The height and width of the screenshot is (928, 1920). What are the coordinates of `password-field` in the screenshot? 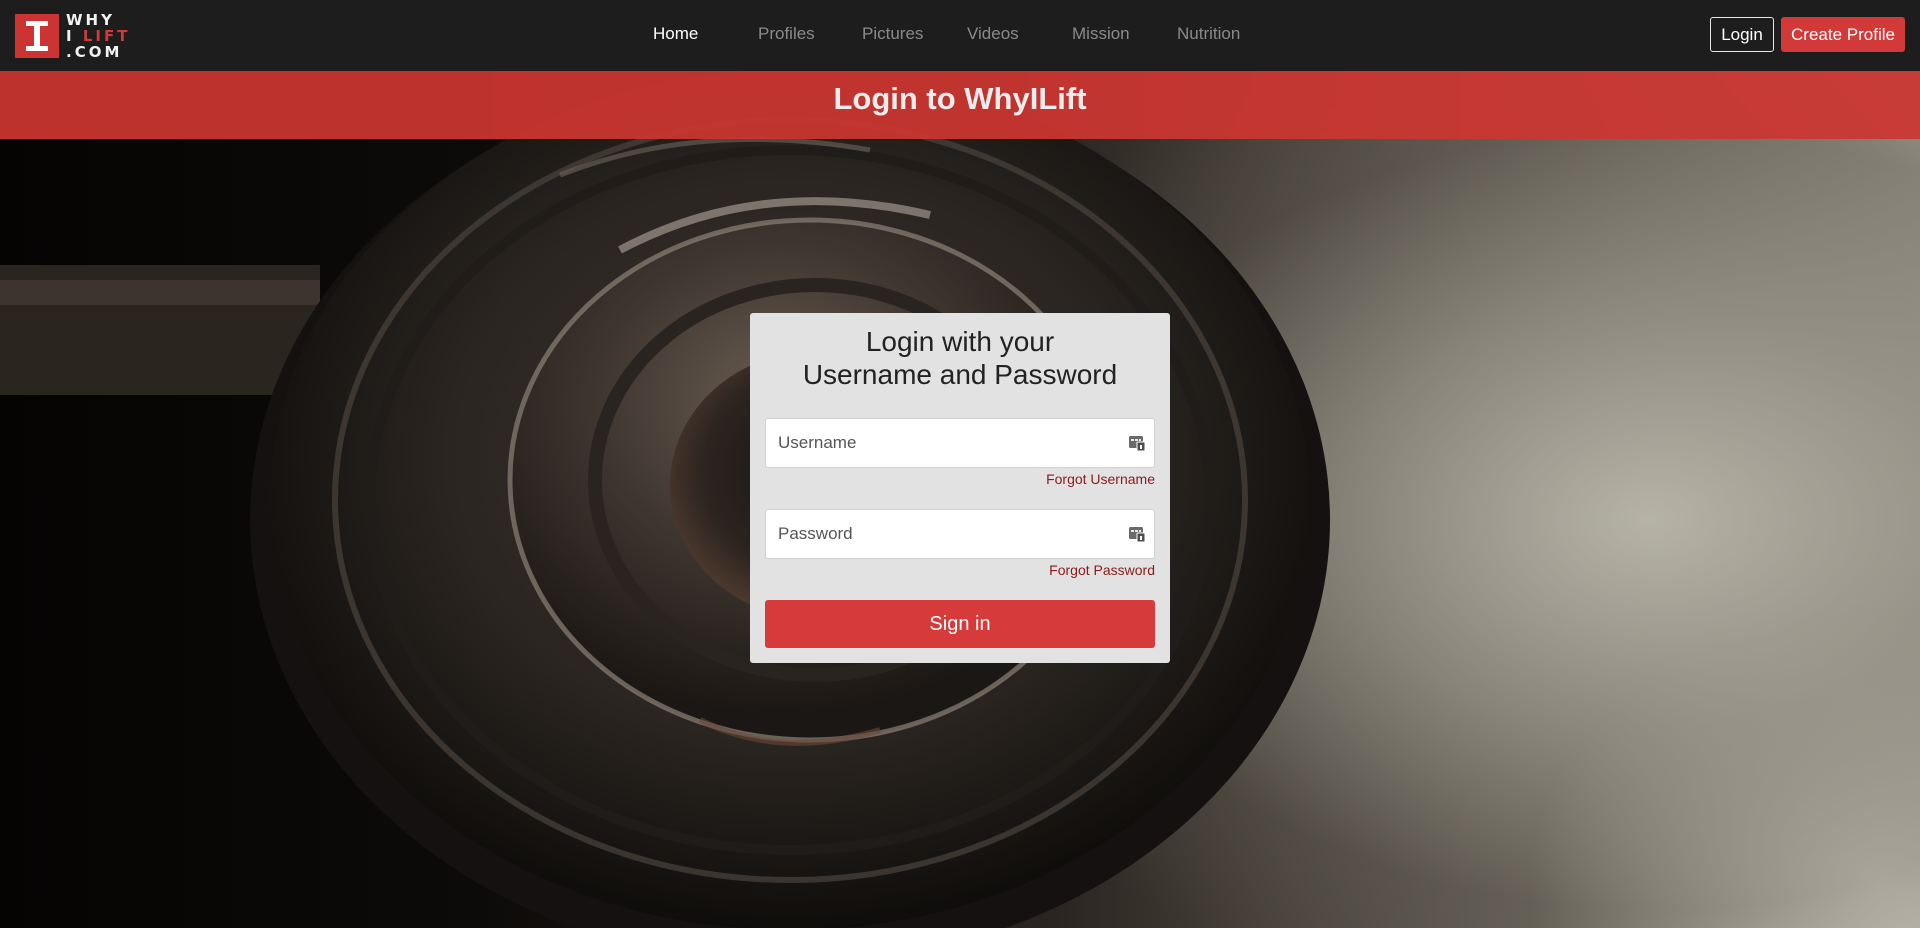 It's located at (960, 534).